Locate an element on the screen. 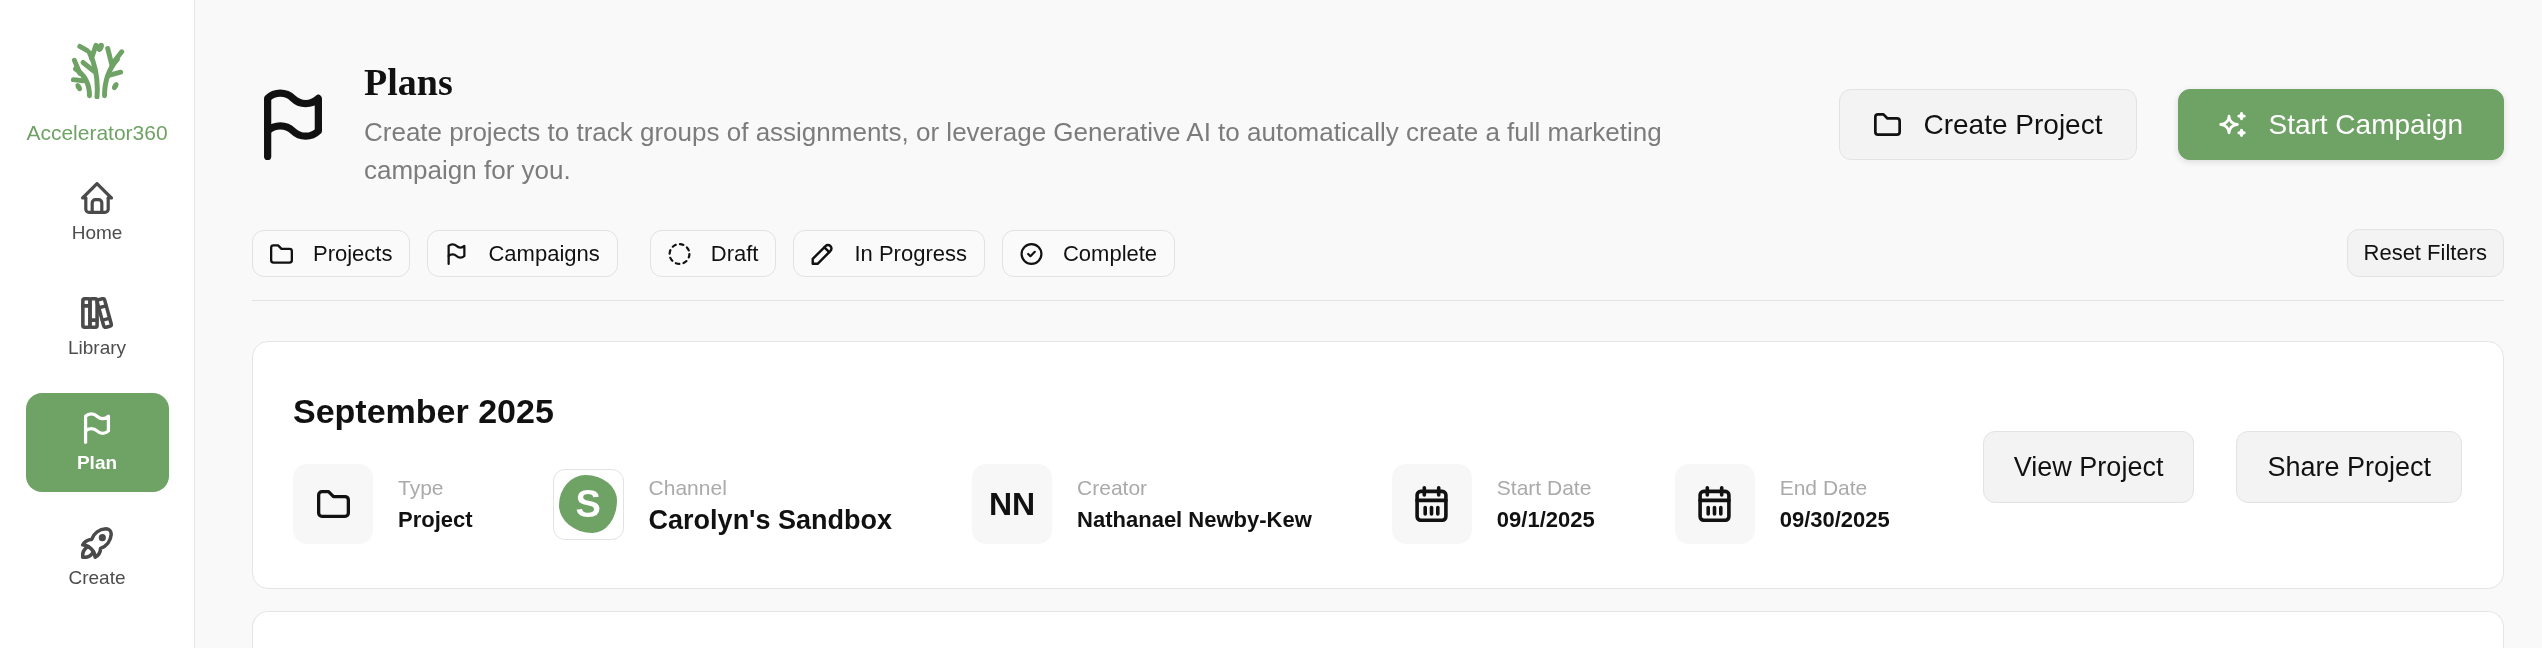 Image resolution: width=2542 pixels, height=648 pixels. detail-label: Channel is located at coordinates (688, 488).